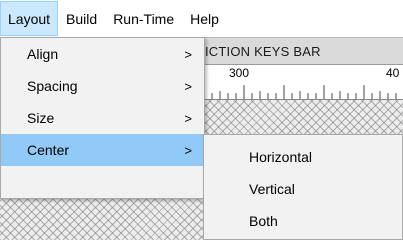 The image size is (403, 240). I want to click on menu-build-label: Build, so click(82, 18).